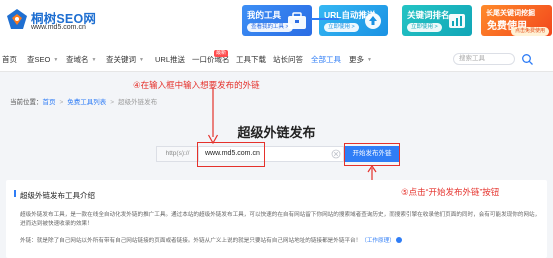 This screenshot has width=553, height=258. I want to click on breadcrumb-current: 超级外链发布, so click(138, 102).